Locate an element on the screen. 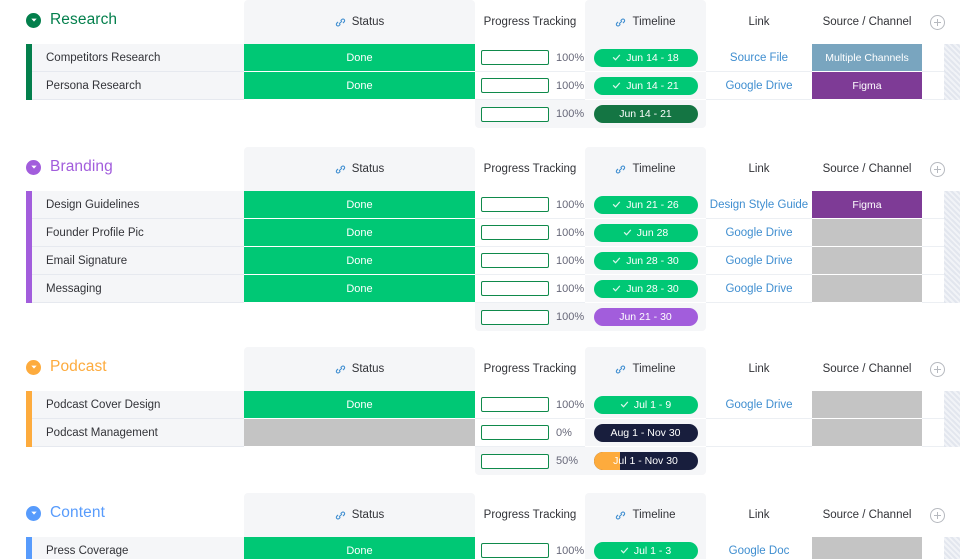  row-name: Podcast Cover Design is located at coordinates (138, 405).